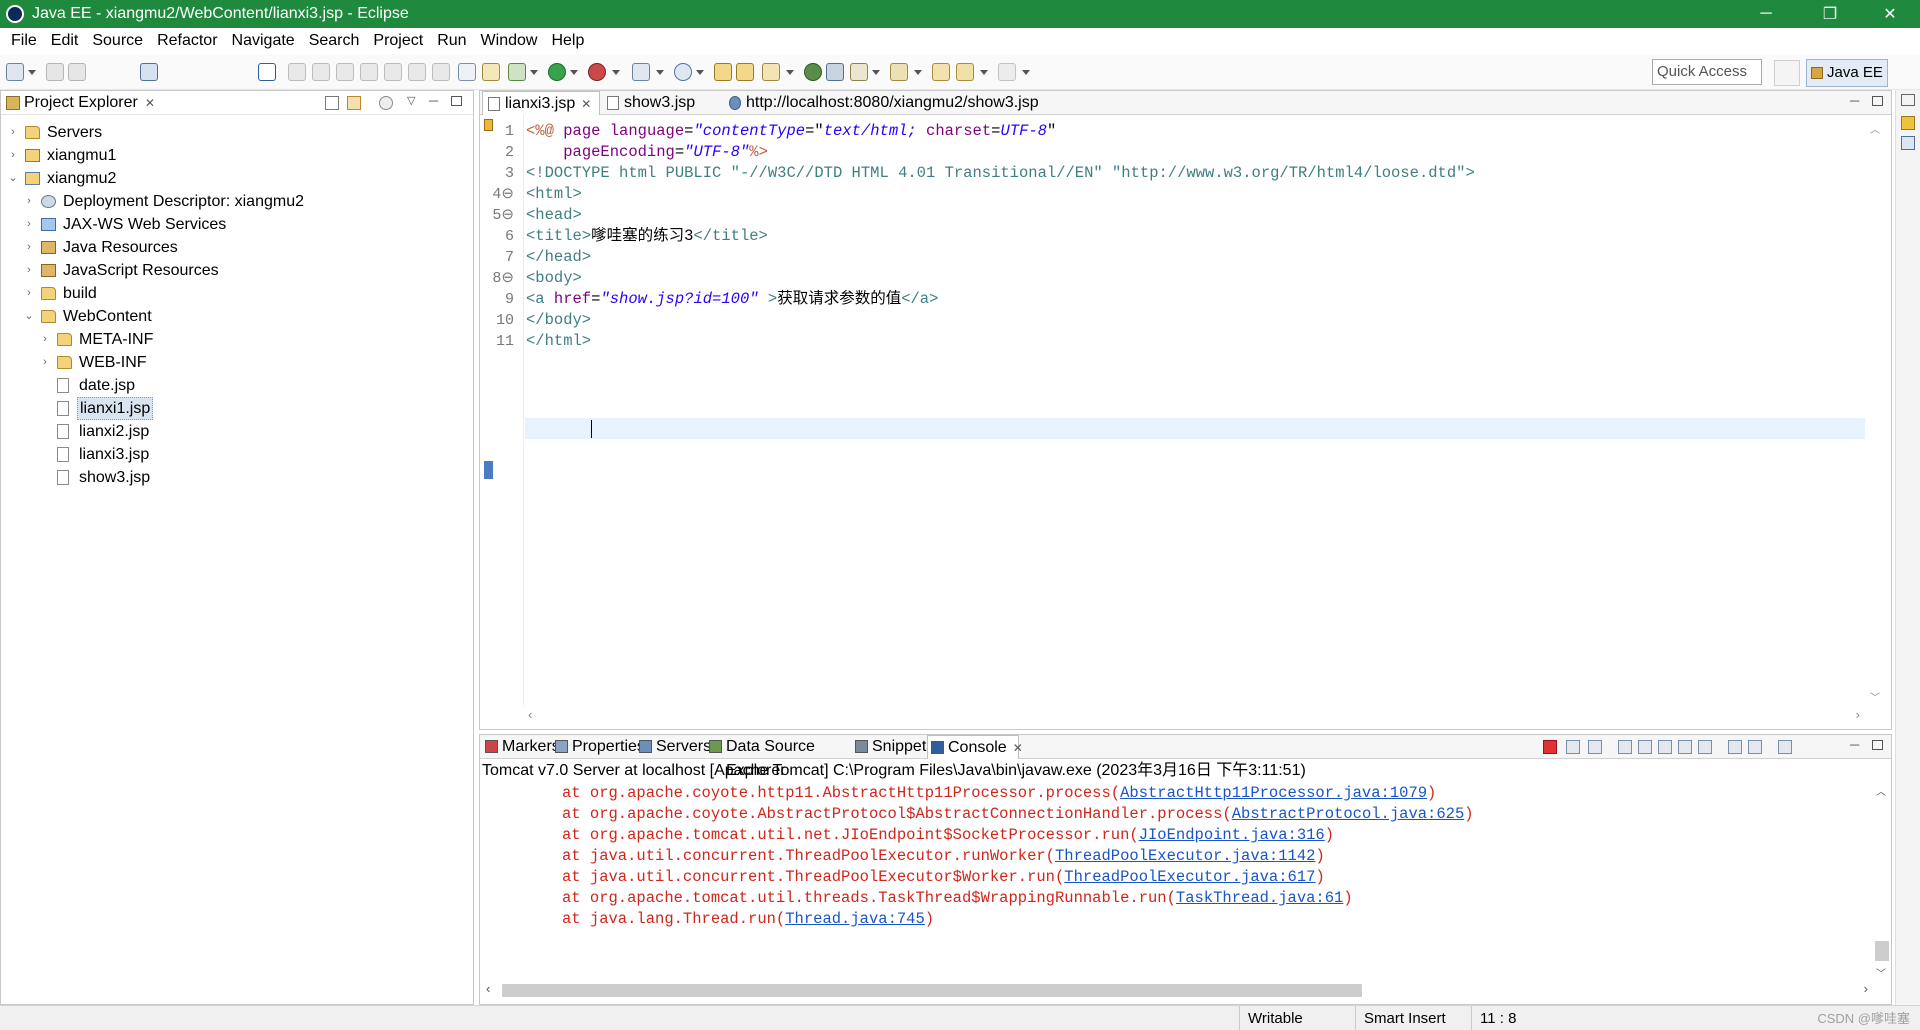 Image resolution: width=1920 pixels, height=1030 pixels. I want to click on disconnect-icon, so click(369, 72).